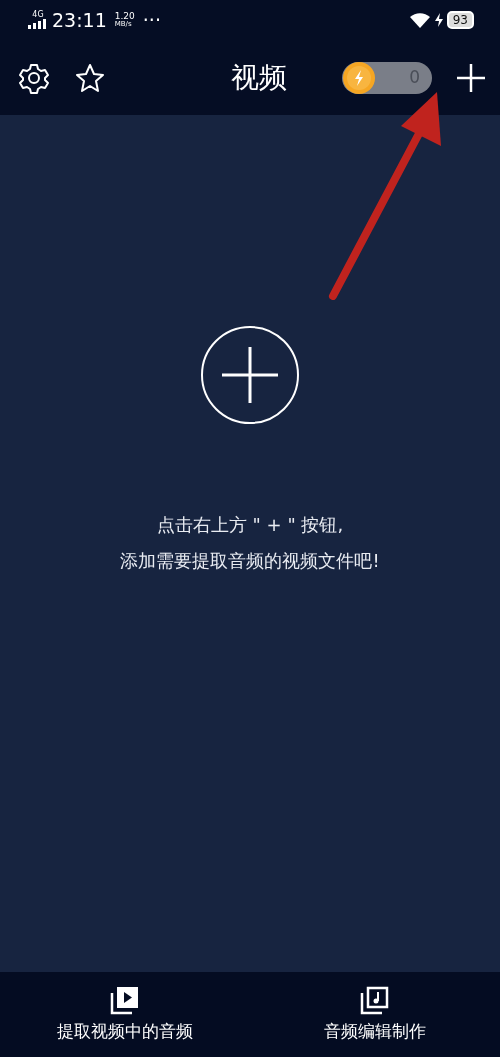 The image size is (500, 1057). Describe the element at coordinates (125, 999) in the screenshot. I see `video-icon` at that location.